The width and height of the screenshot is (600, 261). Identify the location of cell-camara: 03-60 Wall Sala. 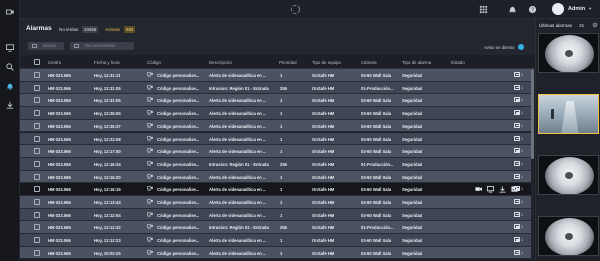
(376, 253).